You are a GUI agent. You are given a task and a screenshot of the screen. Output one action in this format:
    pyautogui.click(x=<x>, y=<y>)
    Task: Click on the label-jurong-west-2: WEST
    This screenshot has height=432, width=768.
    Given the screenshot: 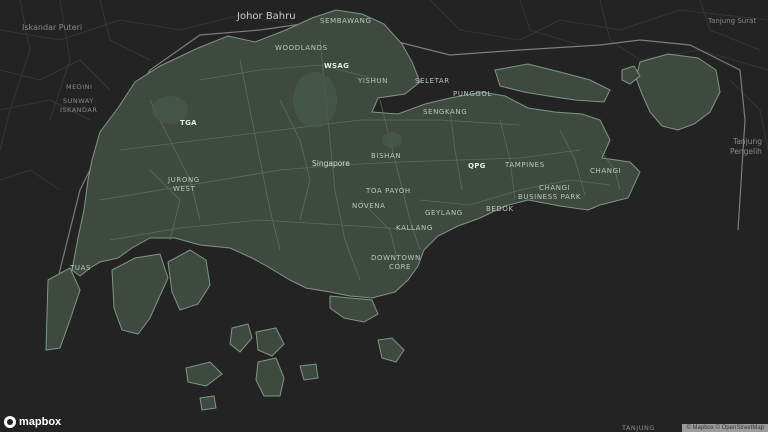 What is the action you would take?
    pyautogui.click(x=184, y=189)
    